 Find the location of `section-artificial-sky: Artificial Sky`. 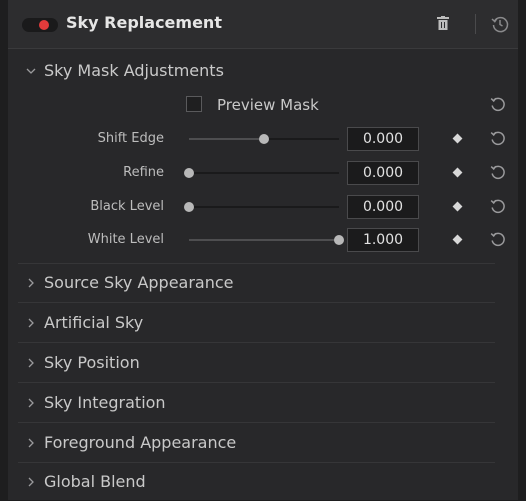

section-artificial-sky: Artificial Sky is located at coordinates (263, 323).